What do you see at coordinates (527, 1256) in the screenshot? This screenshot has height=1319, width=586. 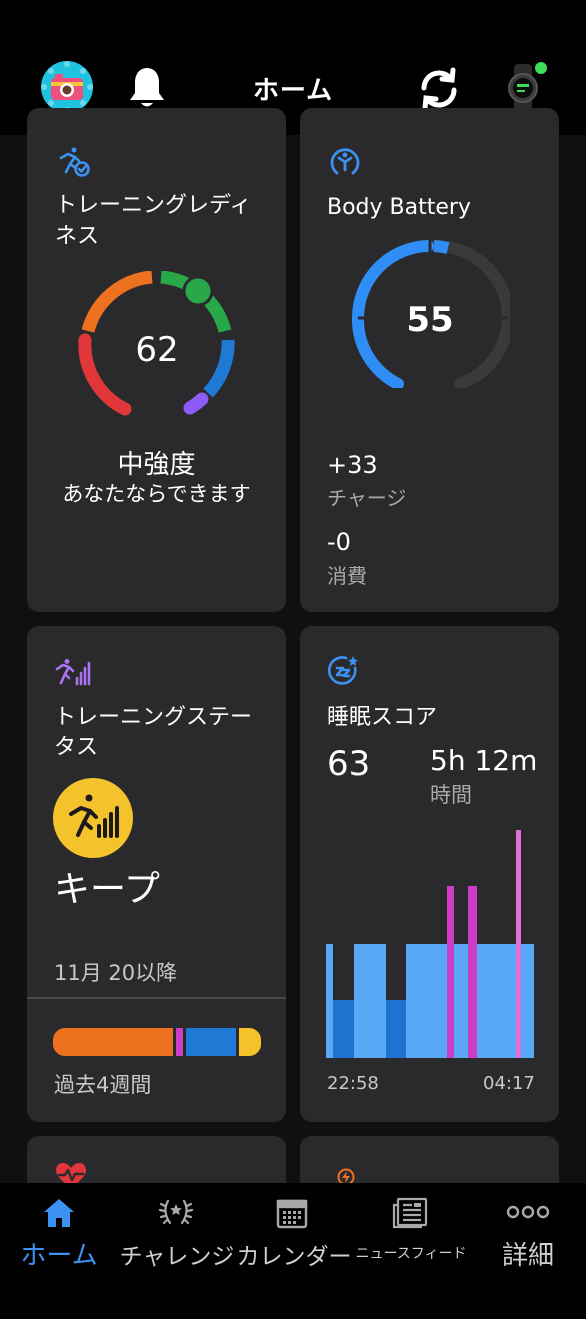 I see `nav-label-more: 詳細` at bounding box center [527, 1256].